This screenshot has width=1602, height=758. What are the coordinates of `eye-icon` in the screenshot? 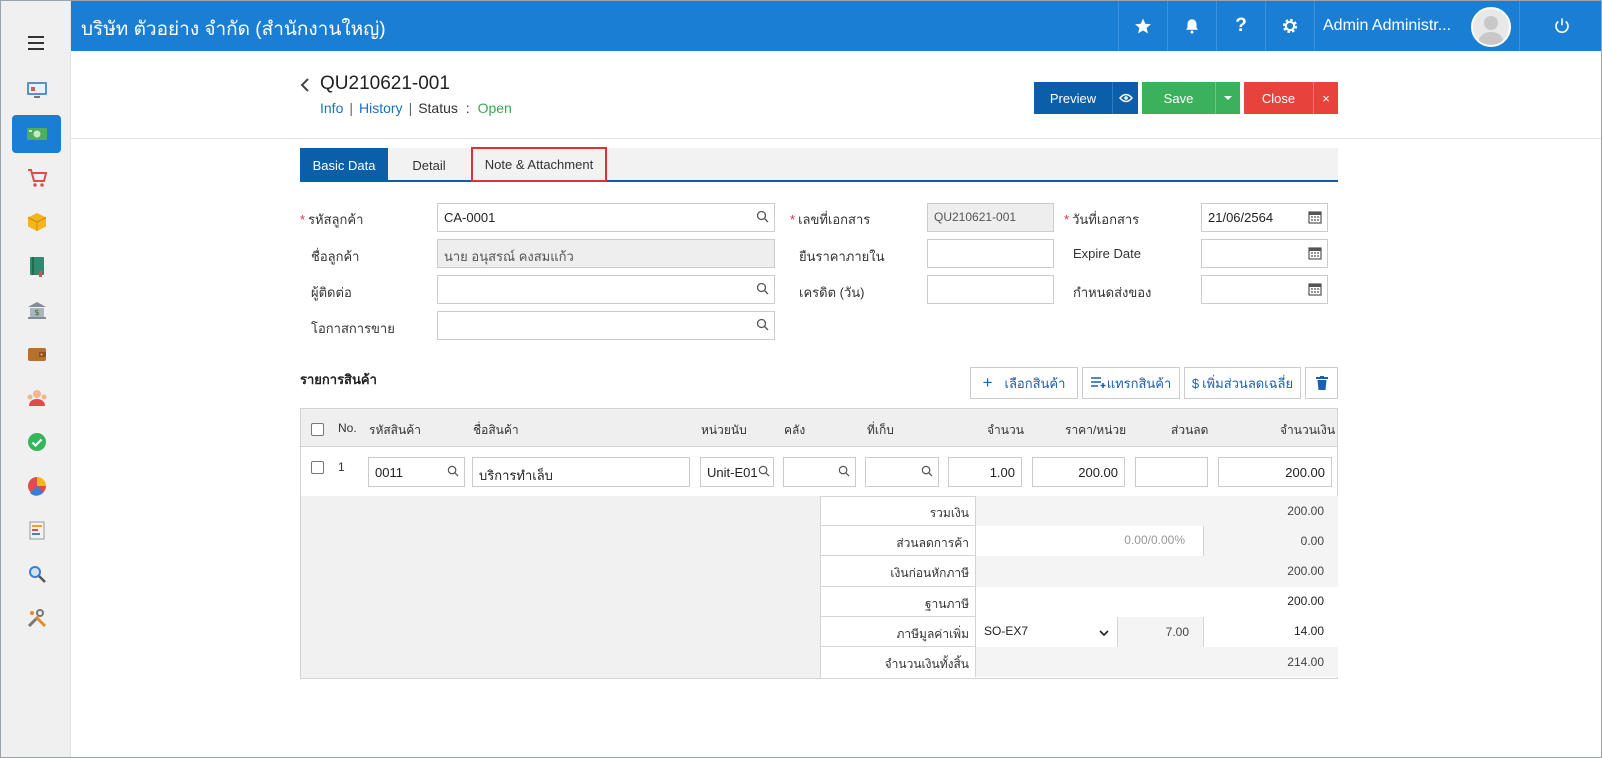 It's located at (1125, 98).